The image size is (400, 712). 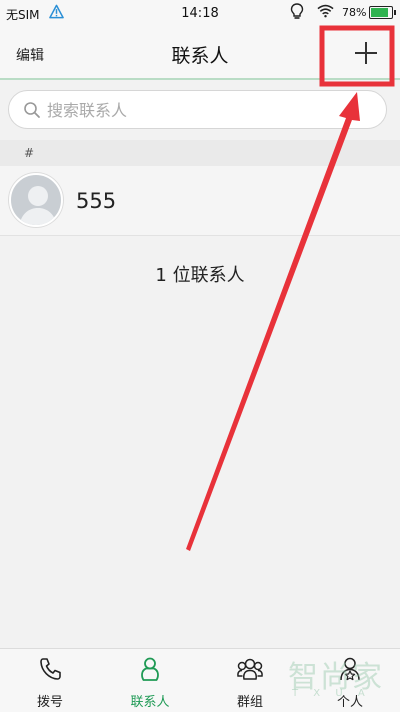 I want to click on contact-icon, so click(x=150, y=669).